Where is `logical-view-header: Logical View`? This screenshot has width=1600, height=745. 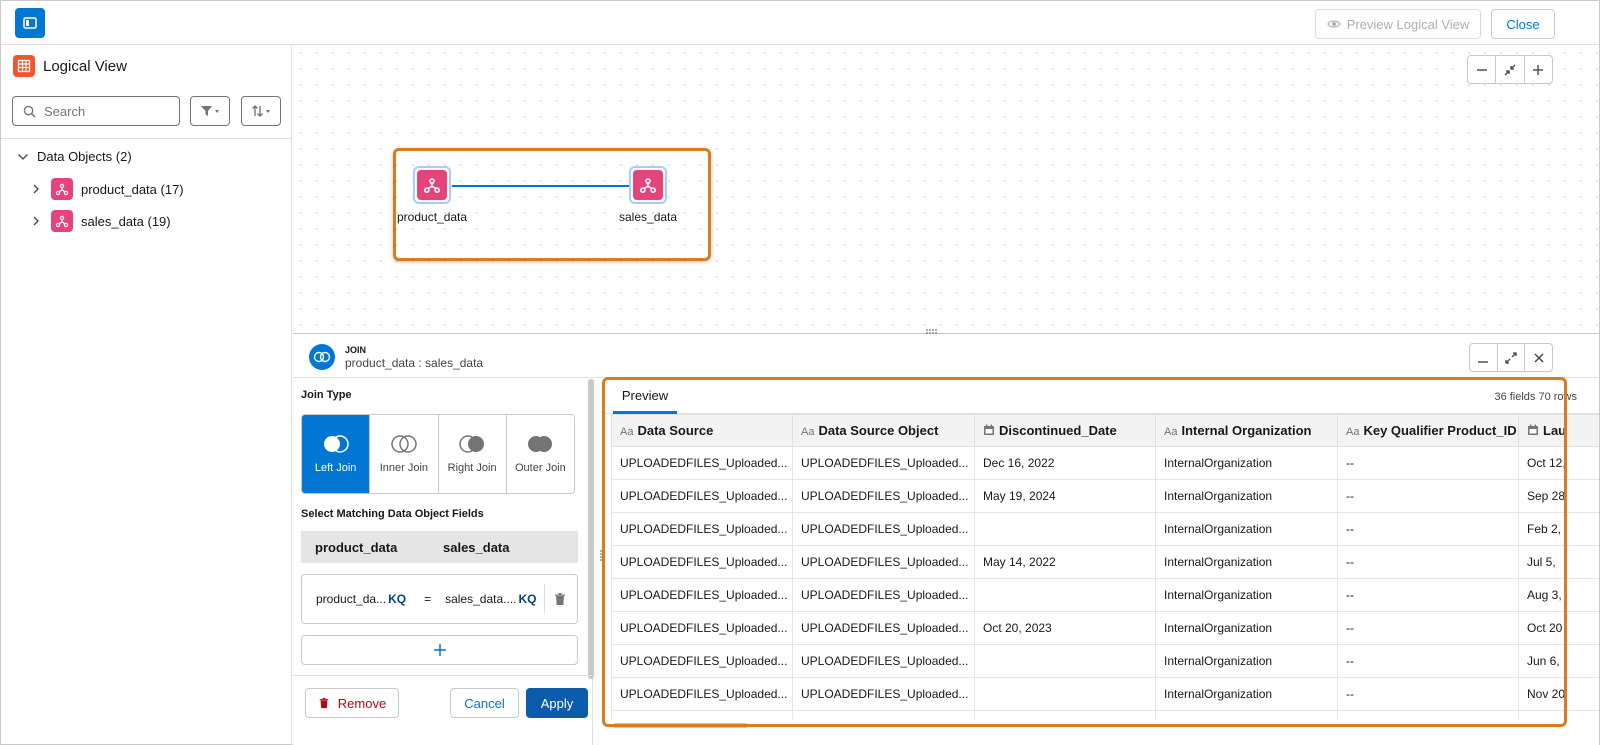
logical-view-header: Logical View is located at coordinates (70, 66).